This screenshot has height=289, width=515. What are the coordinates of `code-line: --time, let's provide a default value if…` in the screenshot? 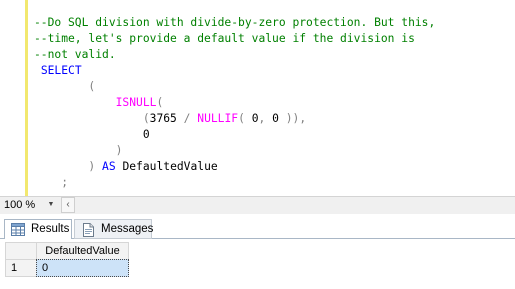 It's located at (234, 39).